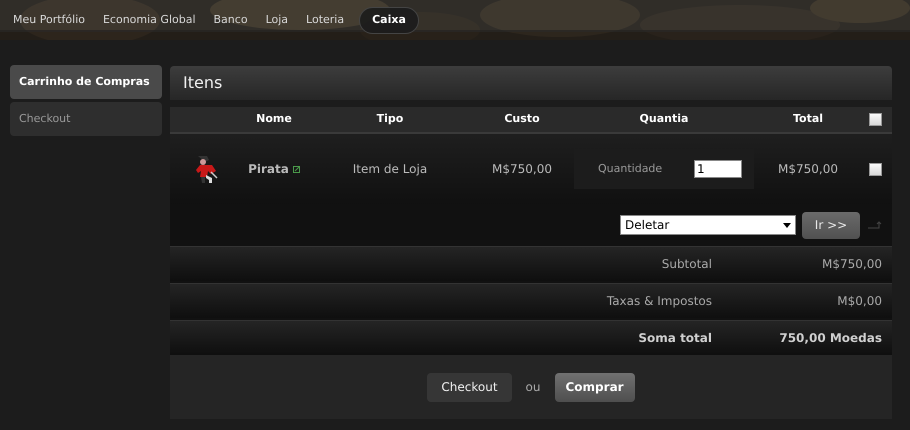 This screenshot has width=910, height=430. Describe the element at coordinates (268, 169) in the screenshot. I see `item-name-link: Pirata` at that location.